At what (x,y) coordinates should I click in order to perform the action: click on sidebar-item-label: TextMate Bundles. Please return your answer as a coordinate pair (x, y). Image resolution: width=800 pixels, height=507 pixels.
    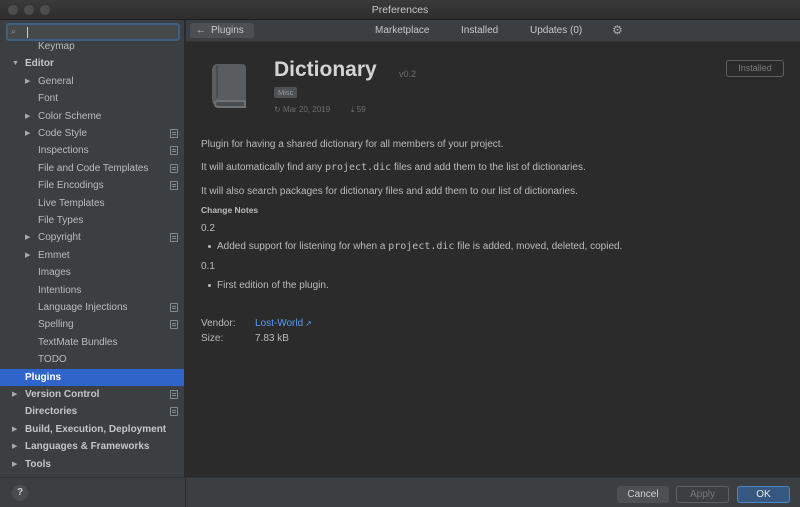
    Looking at the image, I should click on (78, 342).